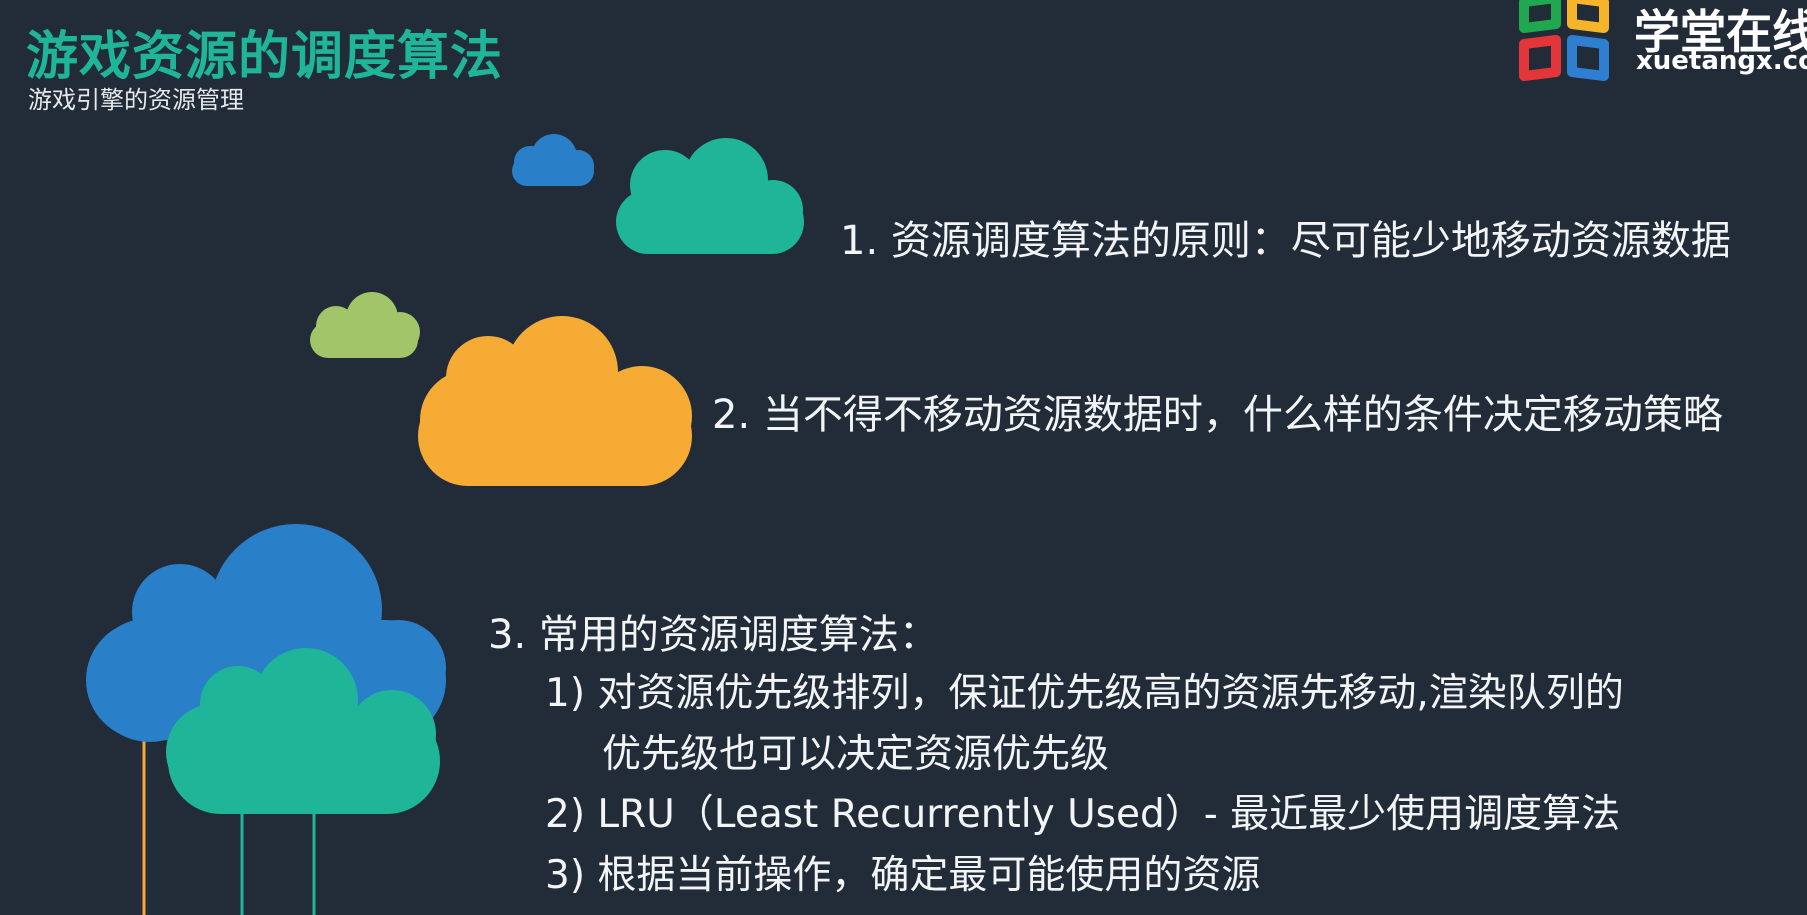 The width and height of the screenshot is (1807, 915). Describe the element at coordinates (856, 754) in the screenshot. I see `subpoint-1-line-2: 优先级也可以决定资源优先级` at that location.